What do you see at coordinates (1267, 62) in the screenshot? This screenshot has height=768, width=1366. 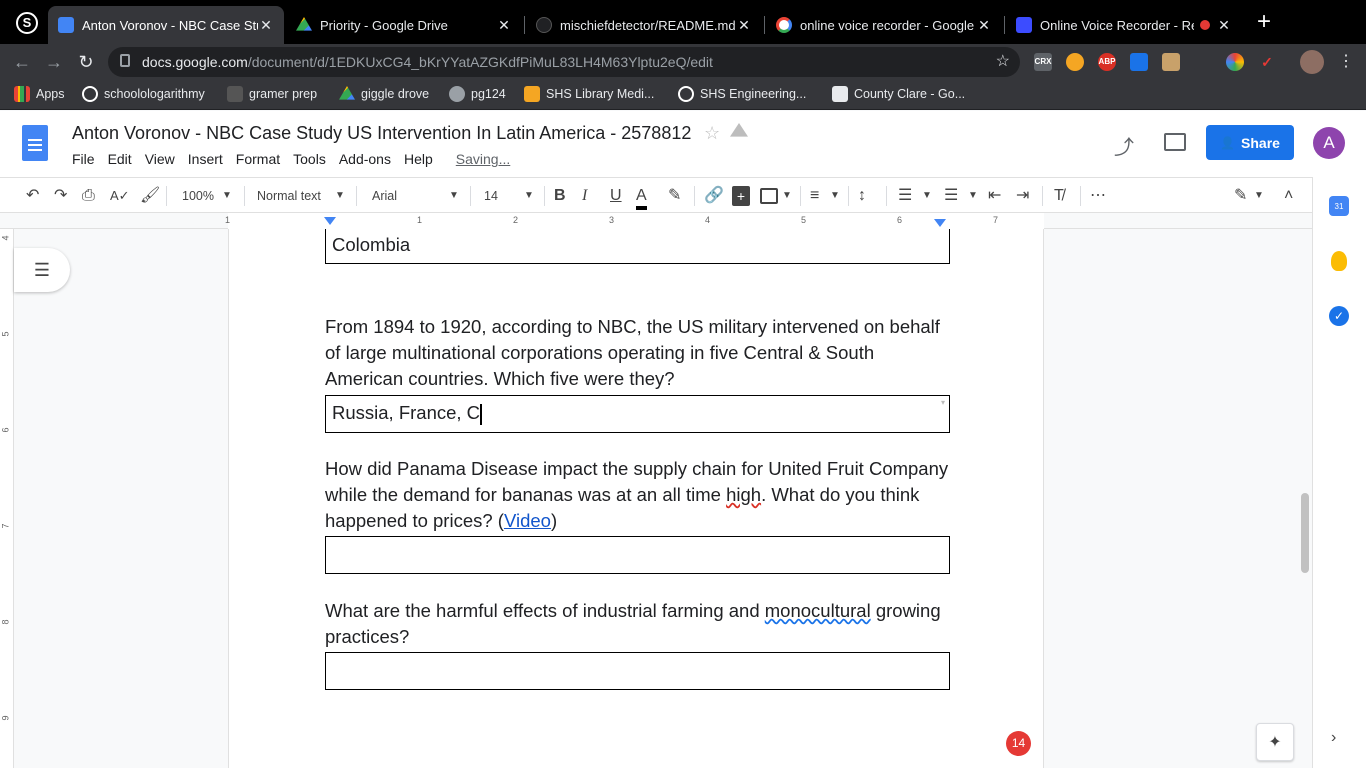 I see `check-extension-icon: ✓` at bounding box center [1267, 62].